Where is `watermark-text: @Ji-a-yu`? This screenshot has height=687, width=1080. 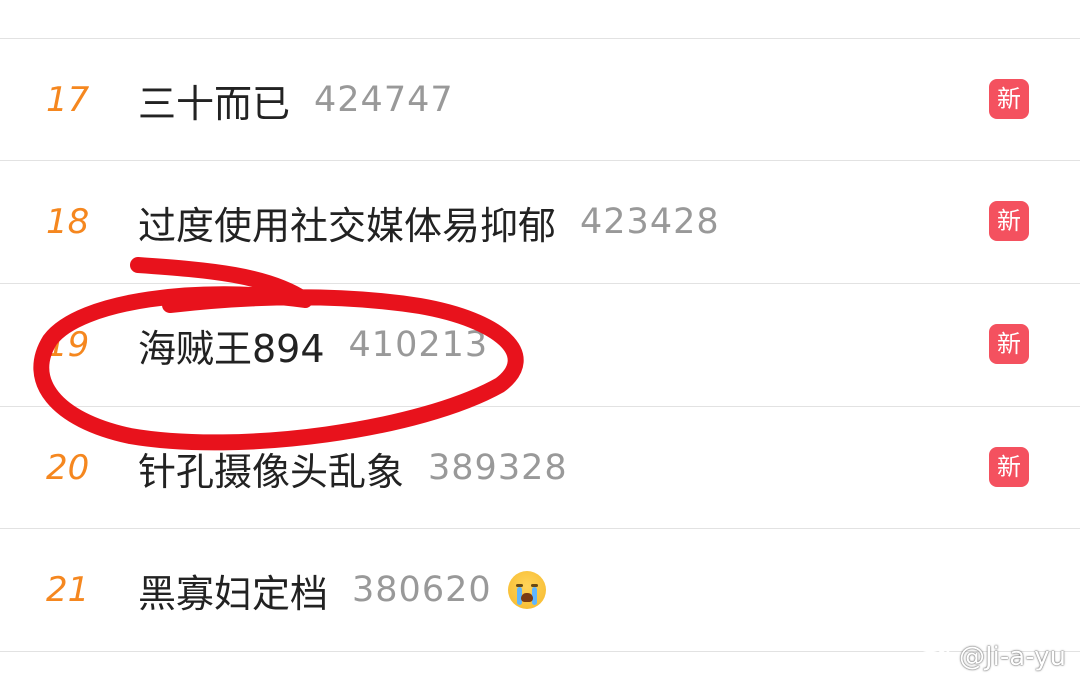 watermark-text: @Ji-a-yu is located at coordinates (1012, 657).